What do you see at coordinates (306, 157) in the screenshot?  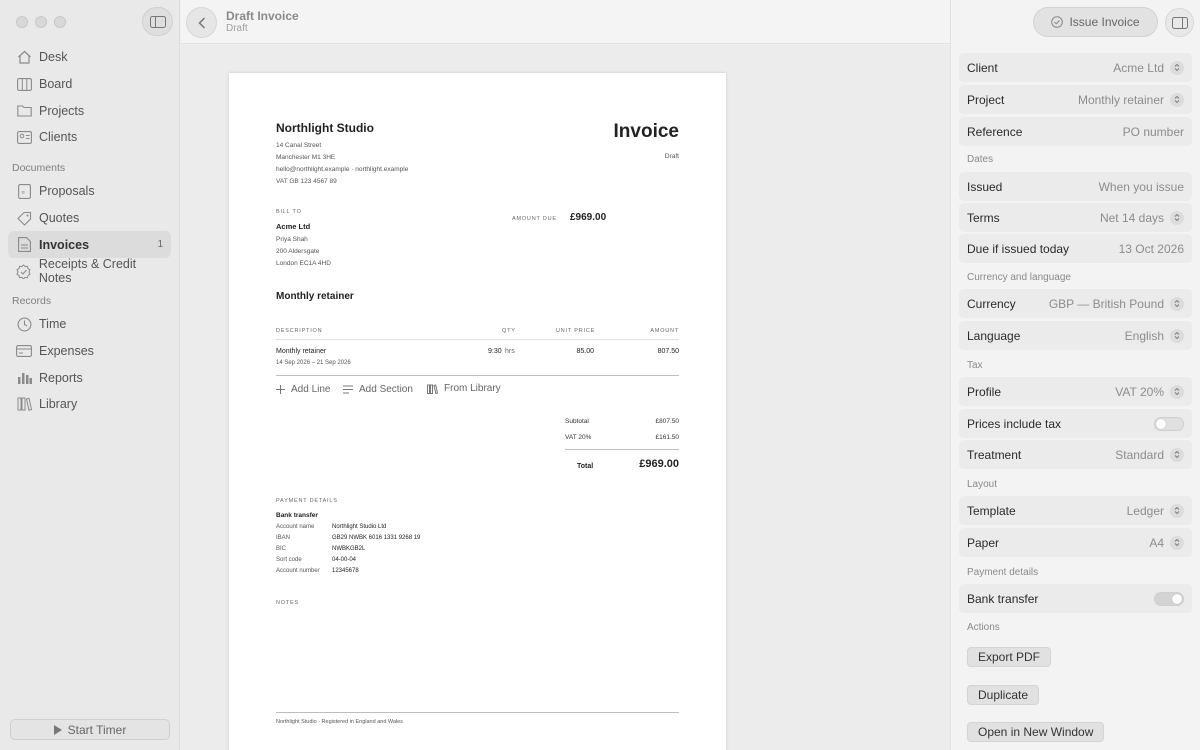 I see `studio-address-line2: Manchester M1 3HE` at bounding box center [306, 157].